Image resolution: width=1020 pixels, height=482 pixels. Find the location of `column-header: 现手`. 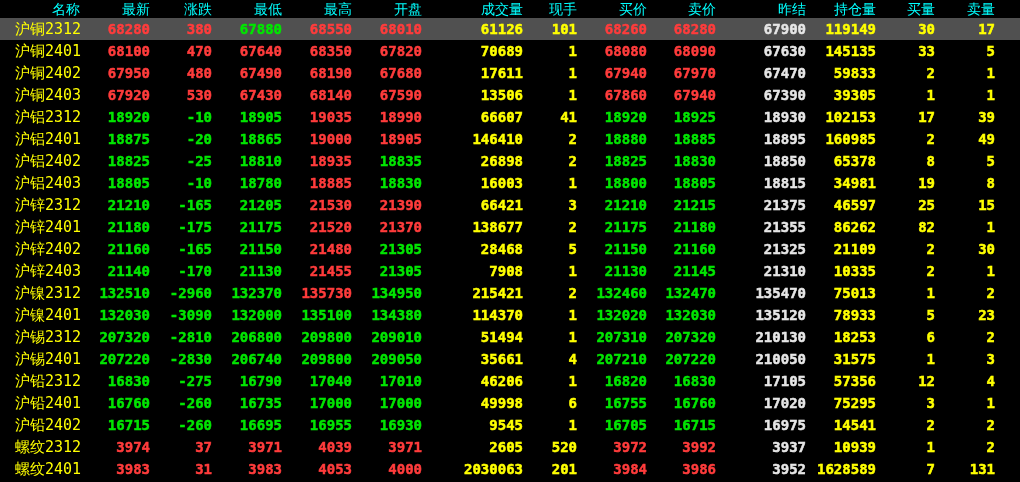

column-header: 现手 is located at coordinates (550, 9).